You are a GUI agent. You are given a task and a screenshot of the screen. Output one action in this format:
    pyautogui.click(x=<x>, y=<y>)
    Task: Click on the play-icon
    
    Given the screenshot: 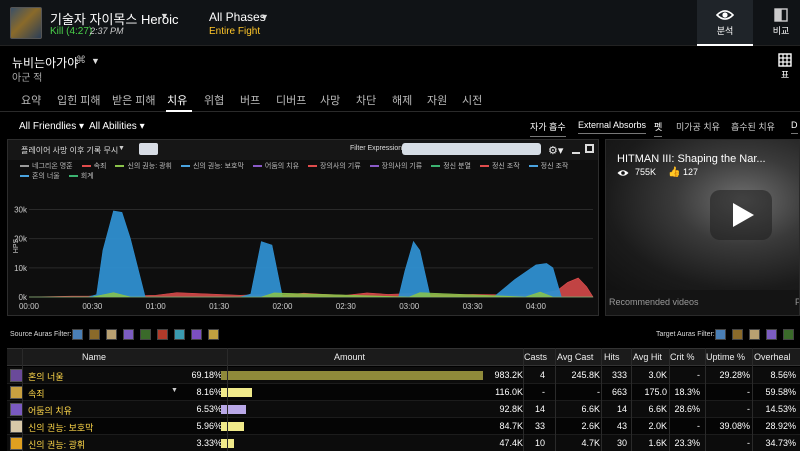 What is the action you would take?
    pyautogui.click(x=741, y=215)
    